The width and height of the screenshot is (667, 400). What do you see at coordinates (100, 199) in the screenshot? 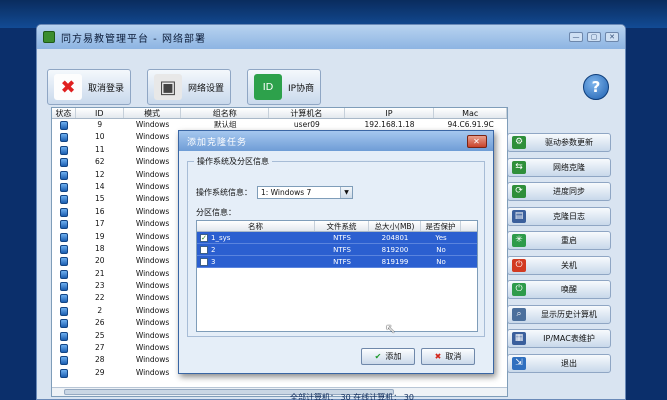
I see `id-cell: 15` at bounding box center [100, 199].